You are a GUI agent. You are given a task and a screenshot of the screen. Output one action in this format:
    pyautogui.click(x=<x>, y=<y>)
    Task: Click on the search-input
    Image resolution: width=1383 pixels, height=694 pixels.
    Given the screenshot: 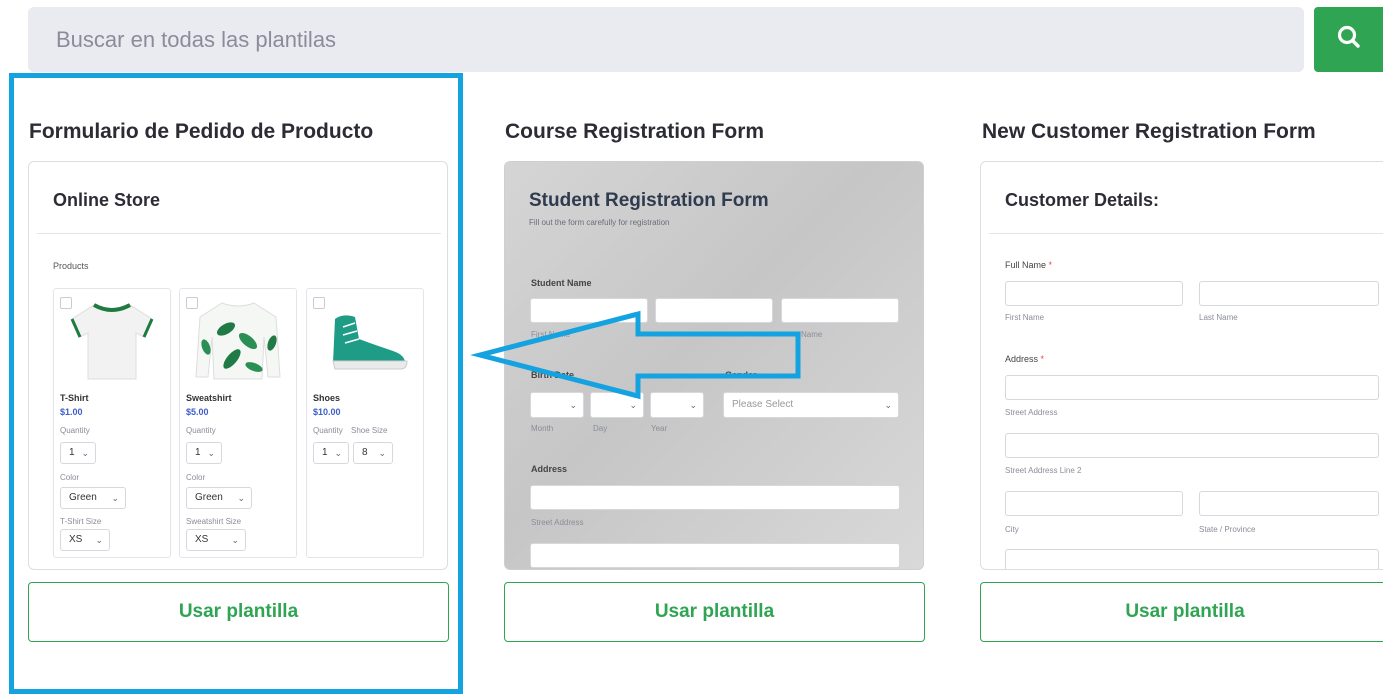 What is the action you would take?
    pyautogui.click(x=680, y=39)
    